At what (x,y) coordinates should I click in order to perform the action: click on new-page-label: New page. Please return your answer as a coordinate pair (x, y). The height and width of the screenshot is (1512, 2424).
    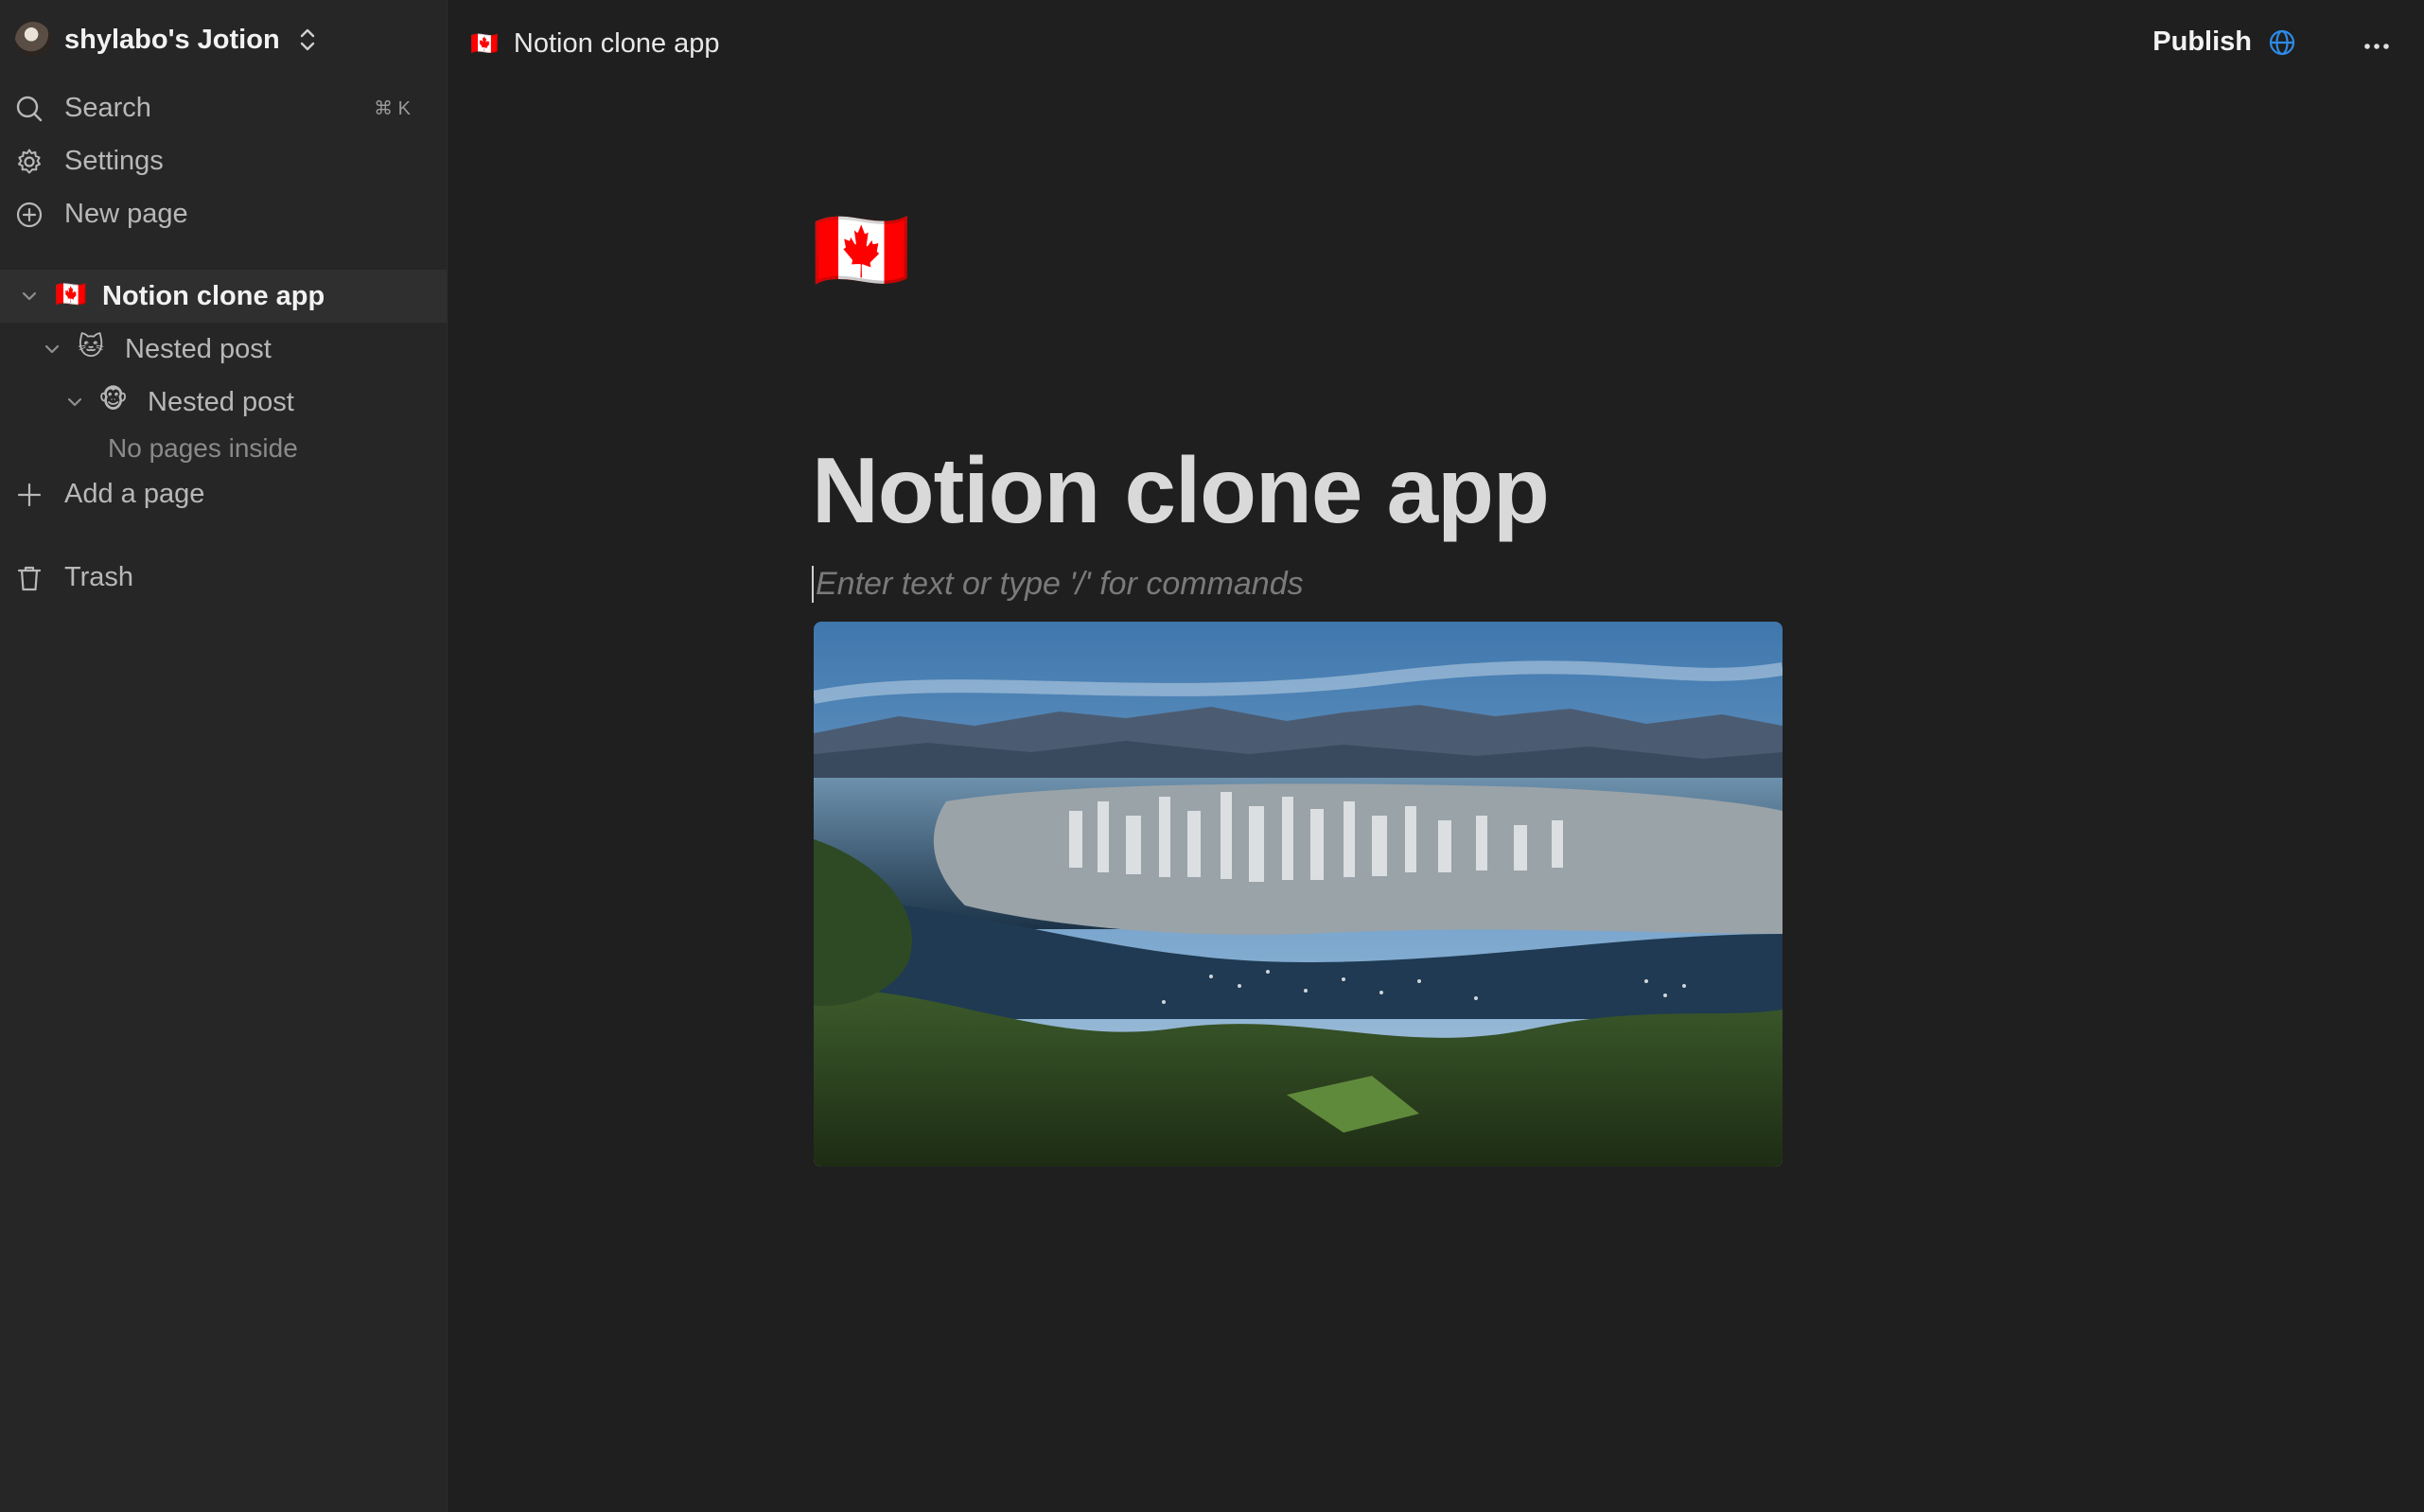
    Looking at the image, I should click on (126, 213).